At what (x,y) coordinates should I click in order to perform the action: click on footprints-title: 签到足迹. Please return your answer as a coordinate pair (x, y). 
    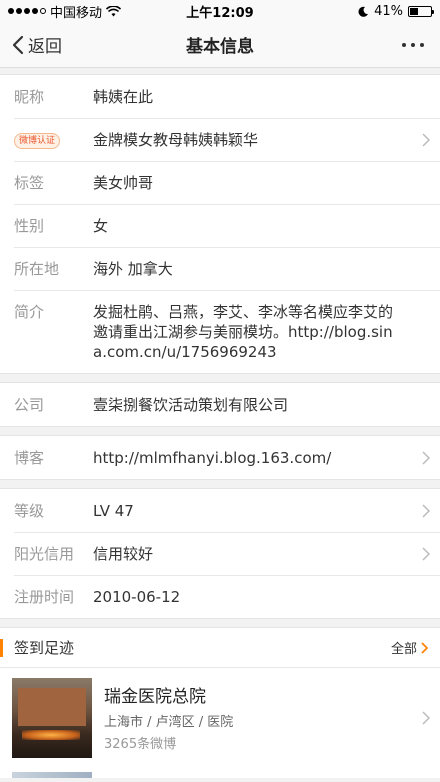
    Looking at the image, I should click on (37, 647).